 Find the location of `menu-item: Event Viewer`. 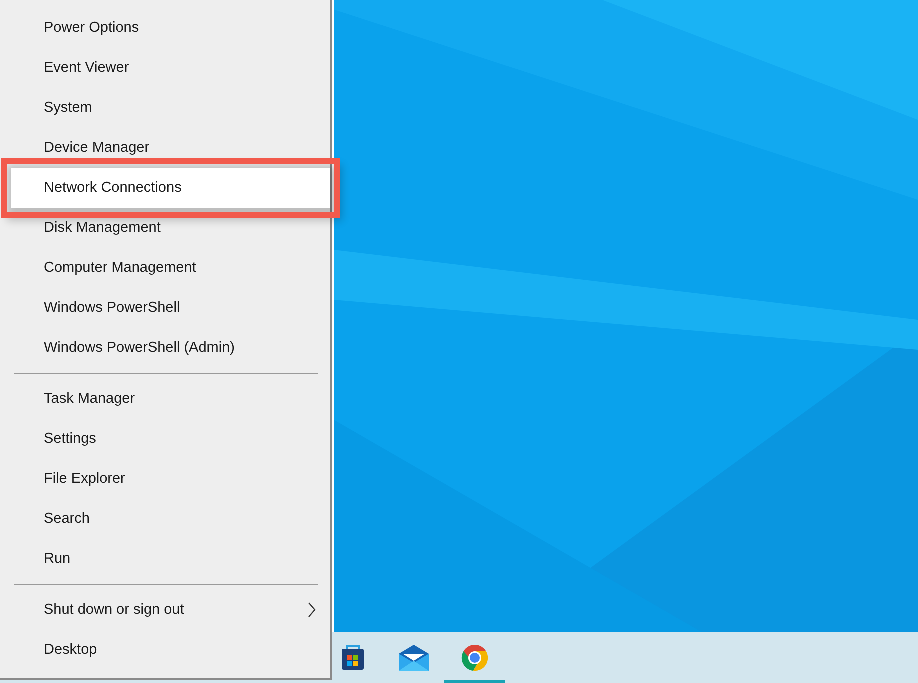

menu-item: Event Viewer is located at coordinates (165, 68).